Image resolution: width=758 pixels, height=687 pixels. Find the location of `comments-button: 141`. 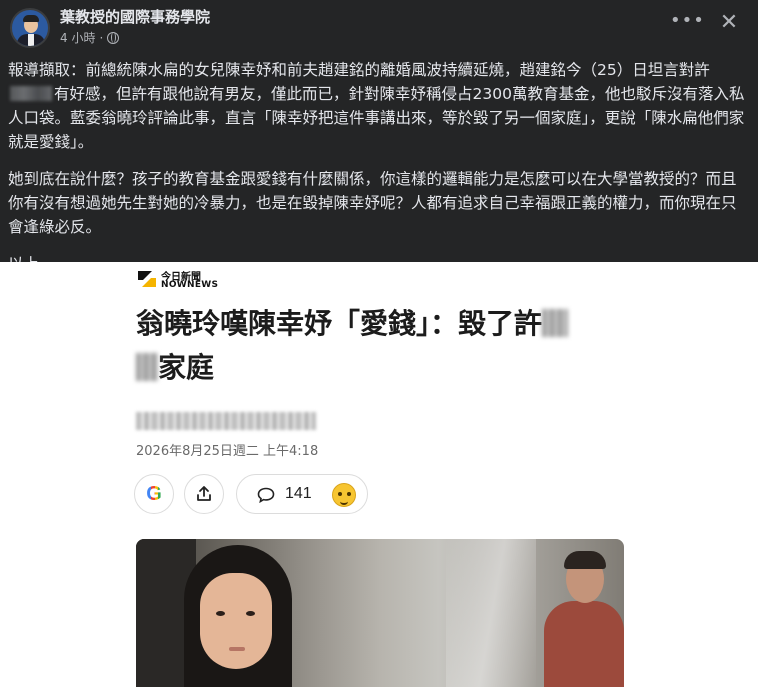

comments-button: 141 is located at coordinates (302, 494).